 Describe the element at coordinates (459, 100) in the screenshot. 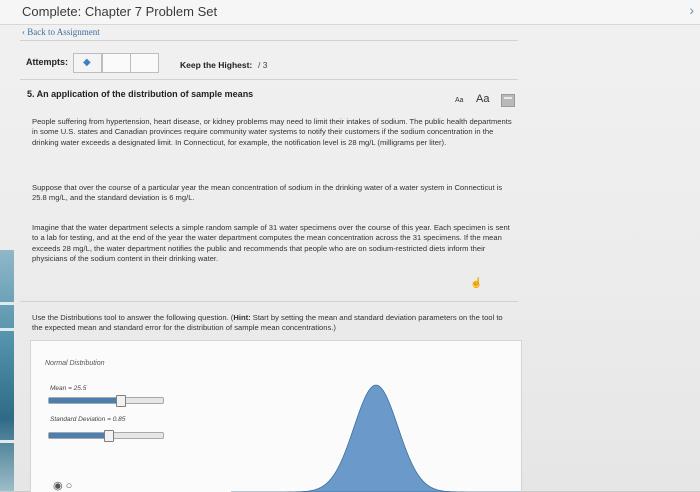

I see `font-decrease-button: Aa` at that location.